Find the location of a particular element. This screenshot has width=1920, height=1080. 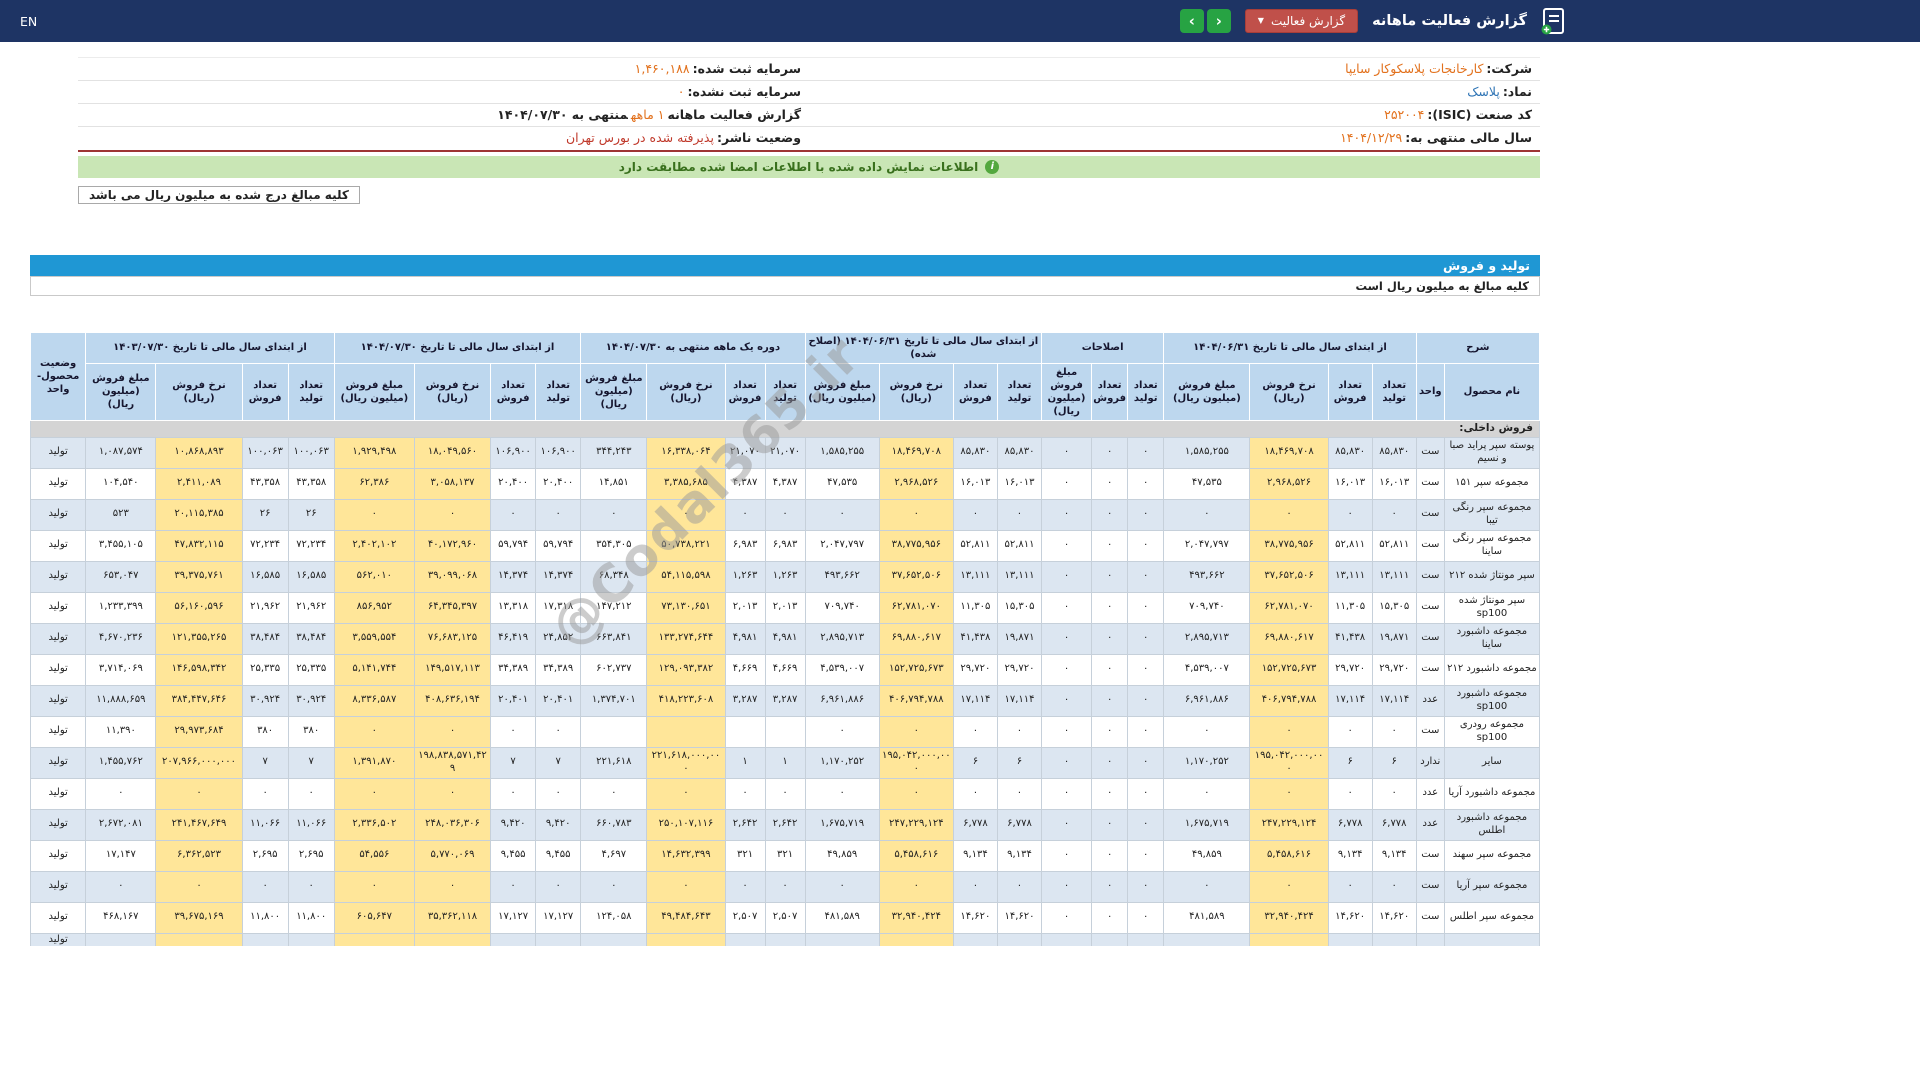

value-cell: ۴۱۸,۲۲۳,۶۰۸ is located at coordinates (686, 700).